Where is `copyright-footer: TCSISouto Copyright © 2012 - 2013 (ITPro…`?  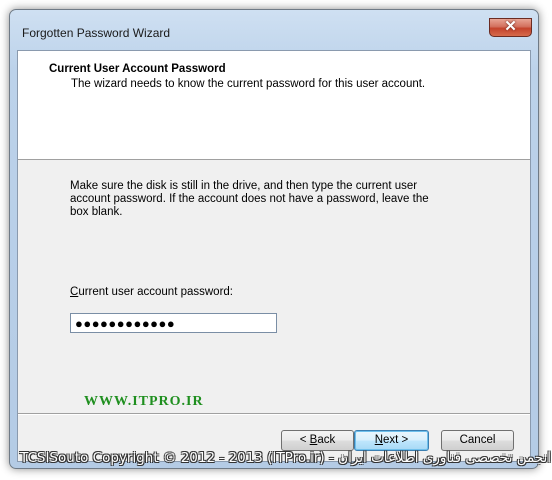 copyright-footer: TCSISouto Copyright © 2012 - 2013 (ITPro… is located at coordinates (286, 458).